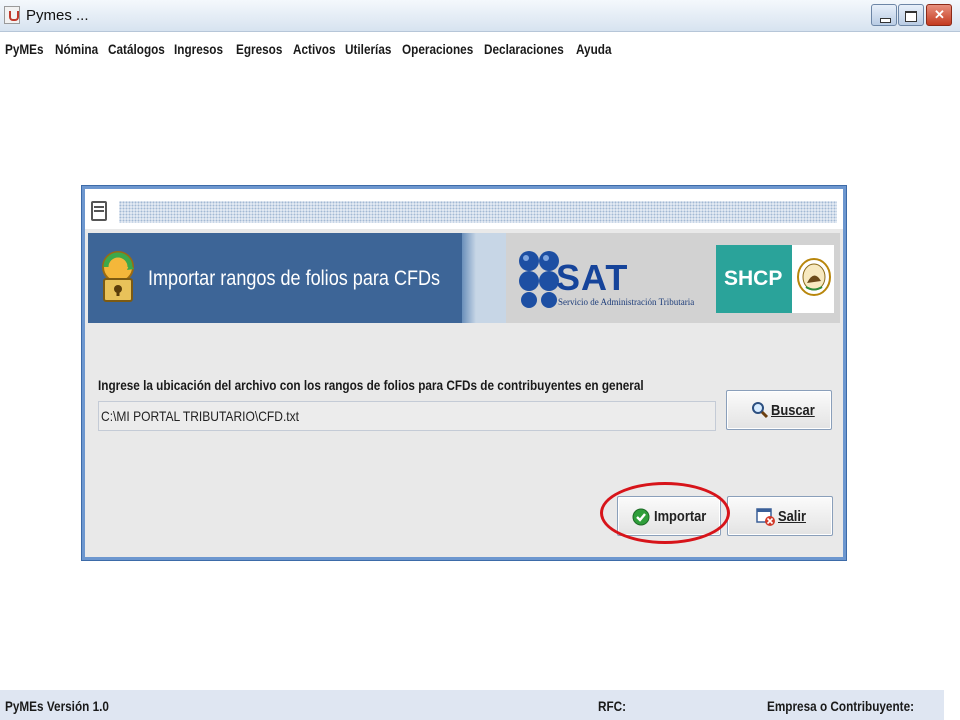 The image size is (960, 720). I want to click on app-version-label: PyMEs Versión 1.0, so click(57, 706).